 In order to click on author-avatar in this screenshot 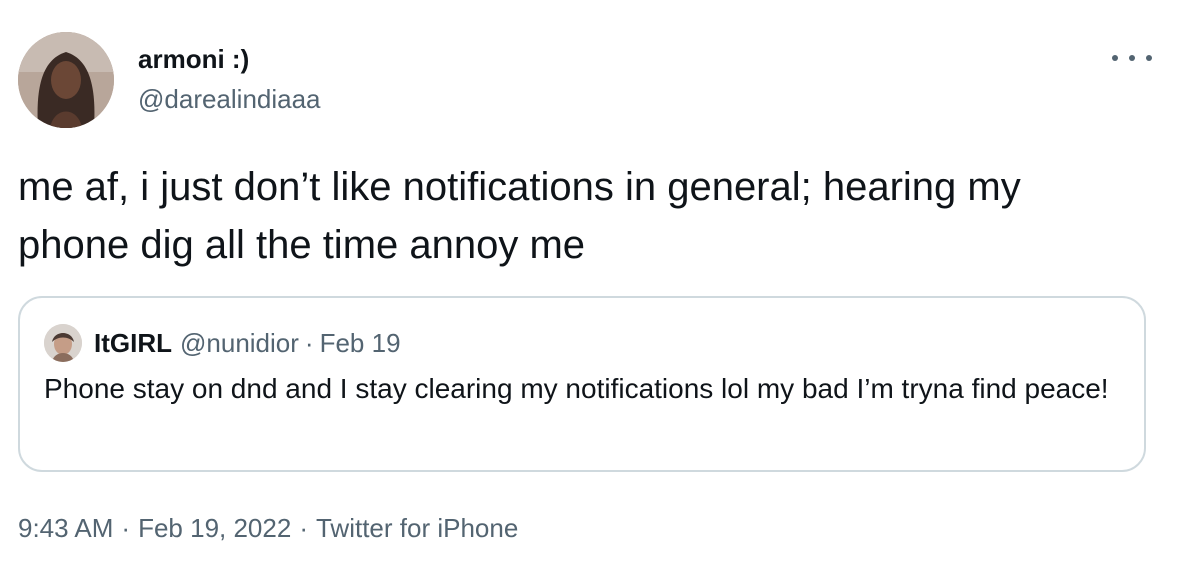, I will do `click(66, 80)`.